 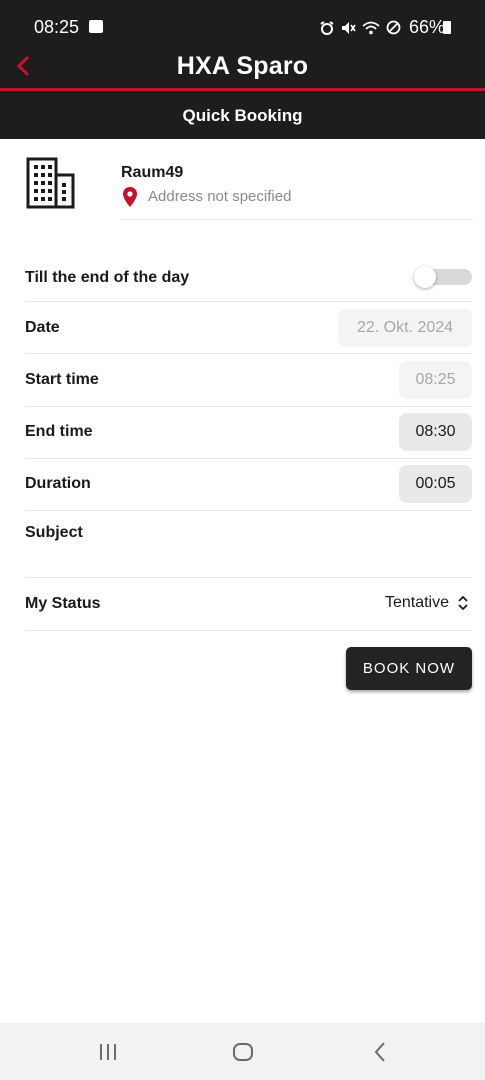 What do you see at coordinates (382, 27) in the screenshot?
I see `status-icons: 66%` at bounding box center [382, 27].